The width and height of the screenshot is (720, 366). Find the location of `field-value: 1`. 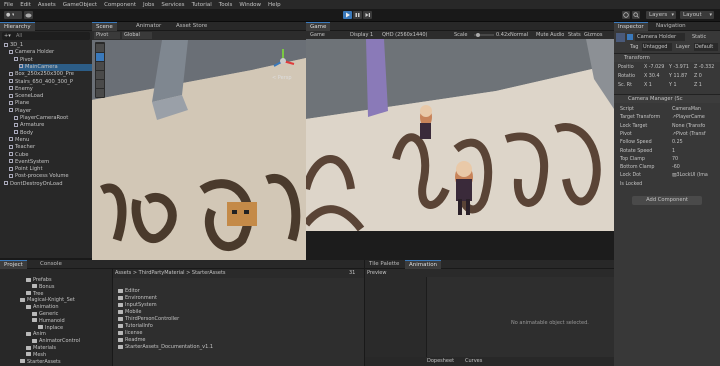

field-value: 1 is located at coordinates (695, 152).